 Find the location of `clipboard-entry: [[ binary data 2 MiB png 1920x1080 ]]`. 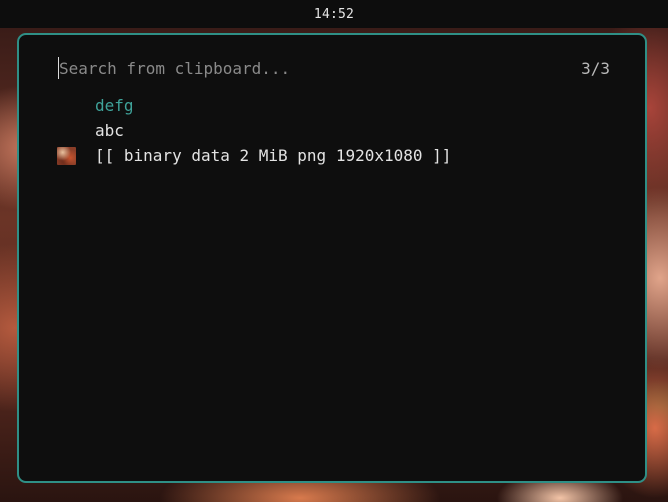

clipboard-entry: [[ binary data 2 MiB png 1920x1080 ]] is located at coordinates (337, 155).